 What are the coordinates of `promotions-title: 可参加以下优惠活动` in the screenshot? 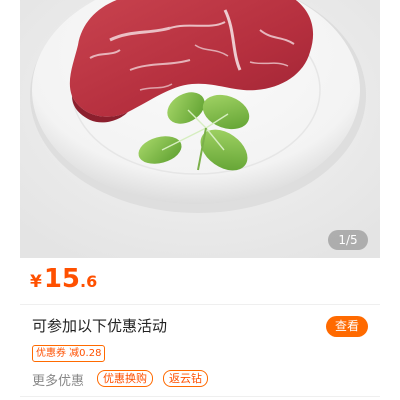 It's located at (100, 326).